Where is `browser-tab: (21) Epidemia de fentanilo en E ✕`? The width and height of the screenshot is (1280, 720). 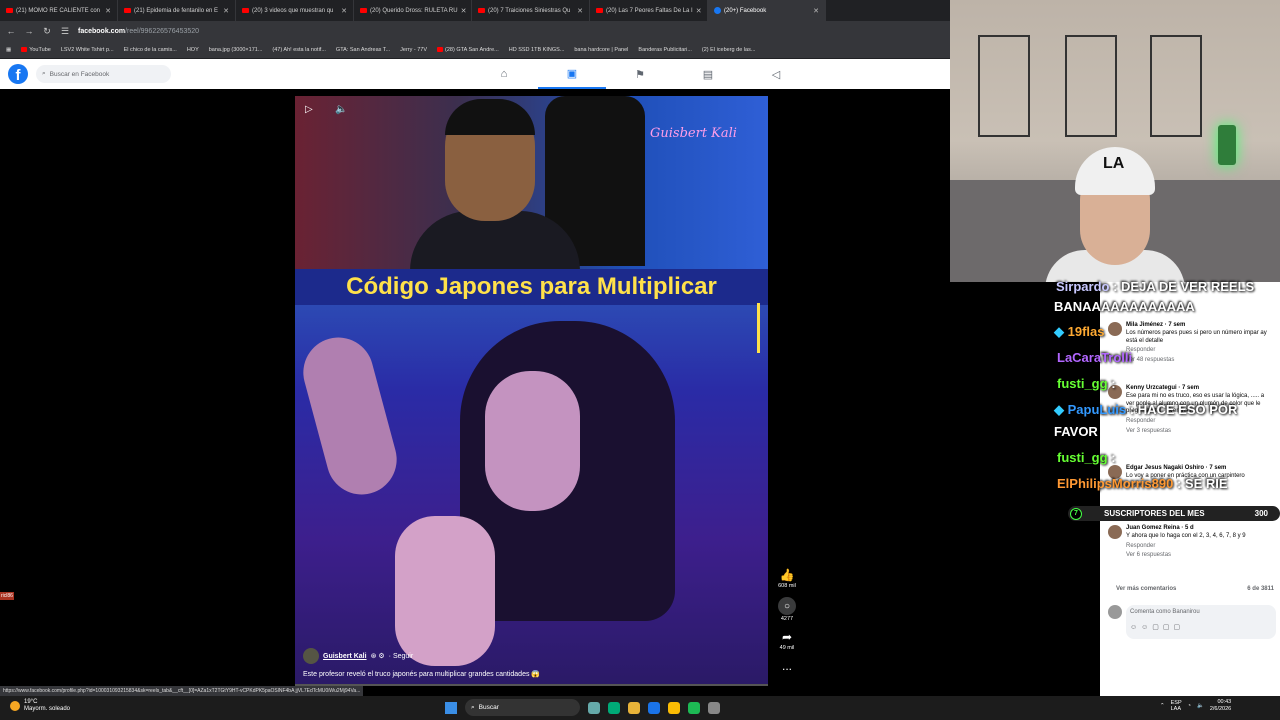 browser-tab: (21) Epidemia de fentanilo en E ✕ is located at coordinates (177, 10).